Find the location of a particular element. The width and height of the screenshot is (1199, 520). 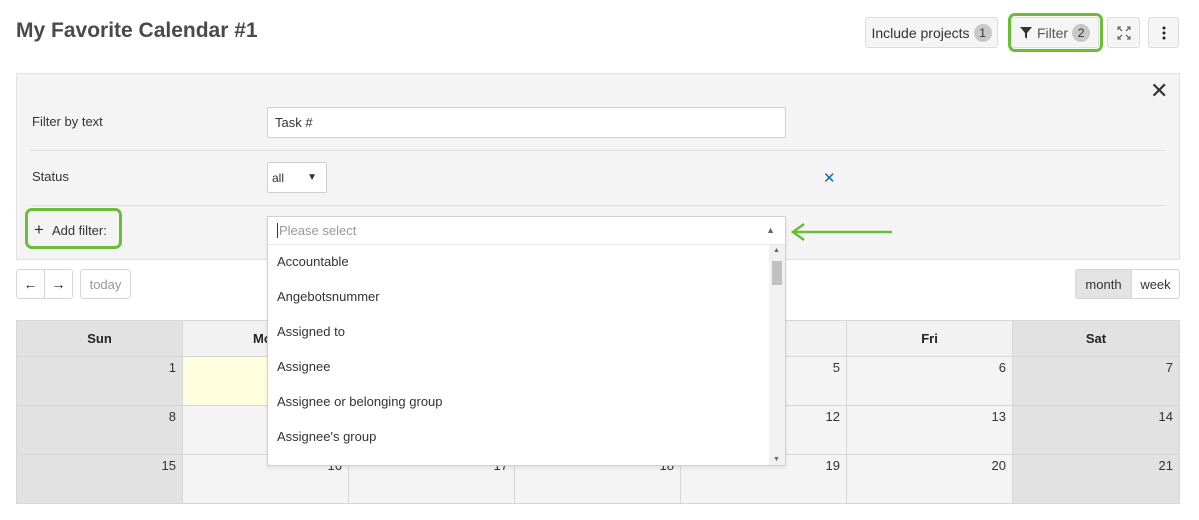

week-label: week is located at coordinates (1155, 284).